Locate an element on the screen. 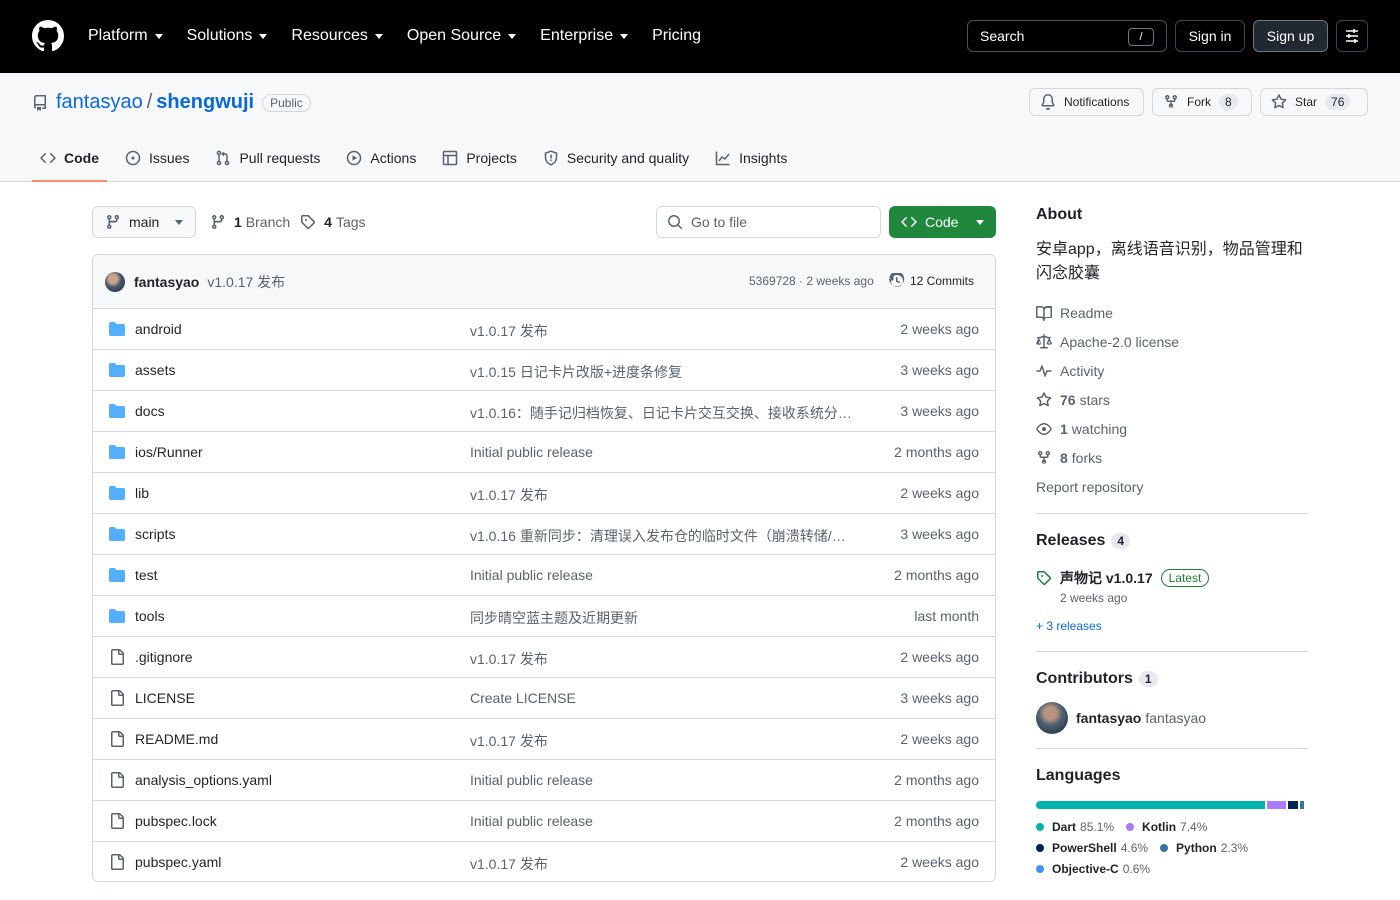  tab-actions: Actions is located at coordinates (381, 158).